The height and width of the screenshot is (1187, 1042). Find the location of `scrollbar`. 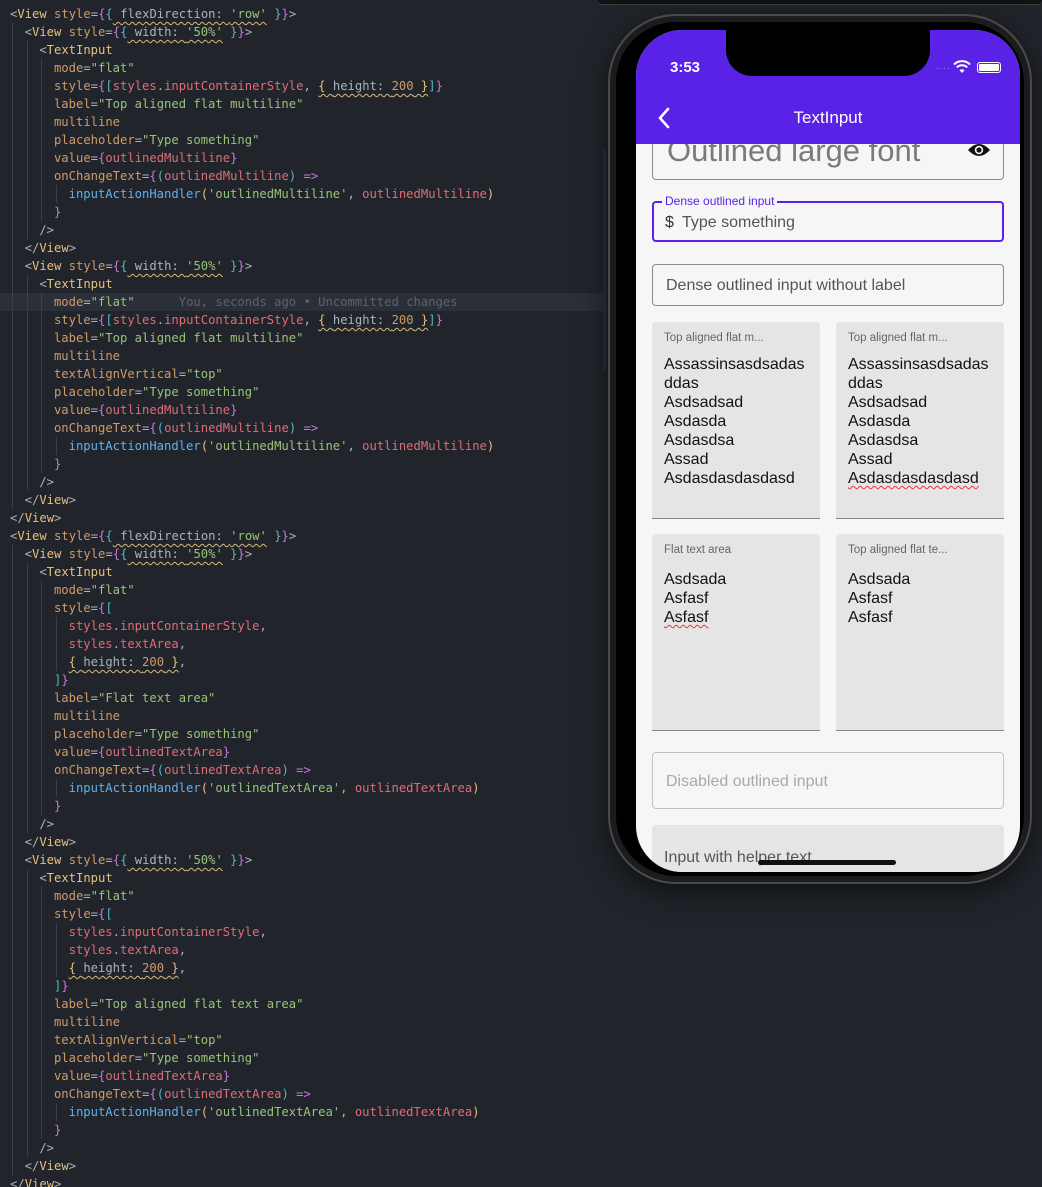

scrollbar is located at coordinates (604, 260).